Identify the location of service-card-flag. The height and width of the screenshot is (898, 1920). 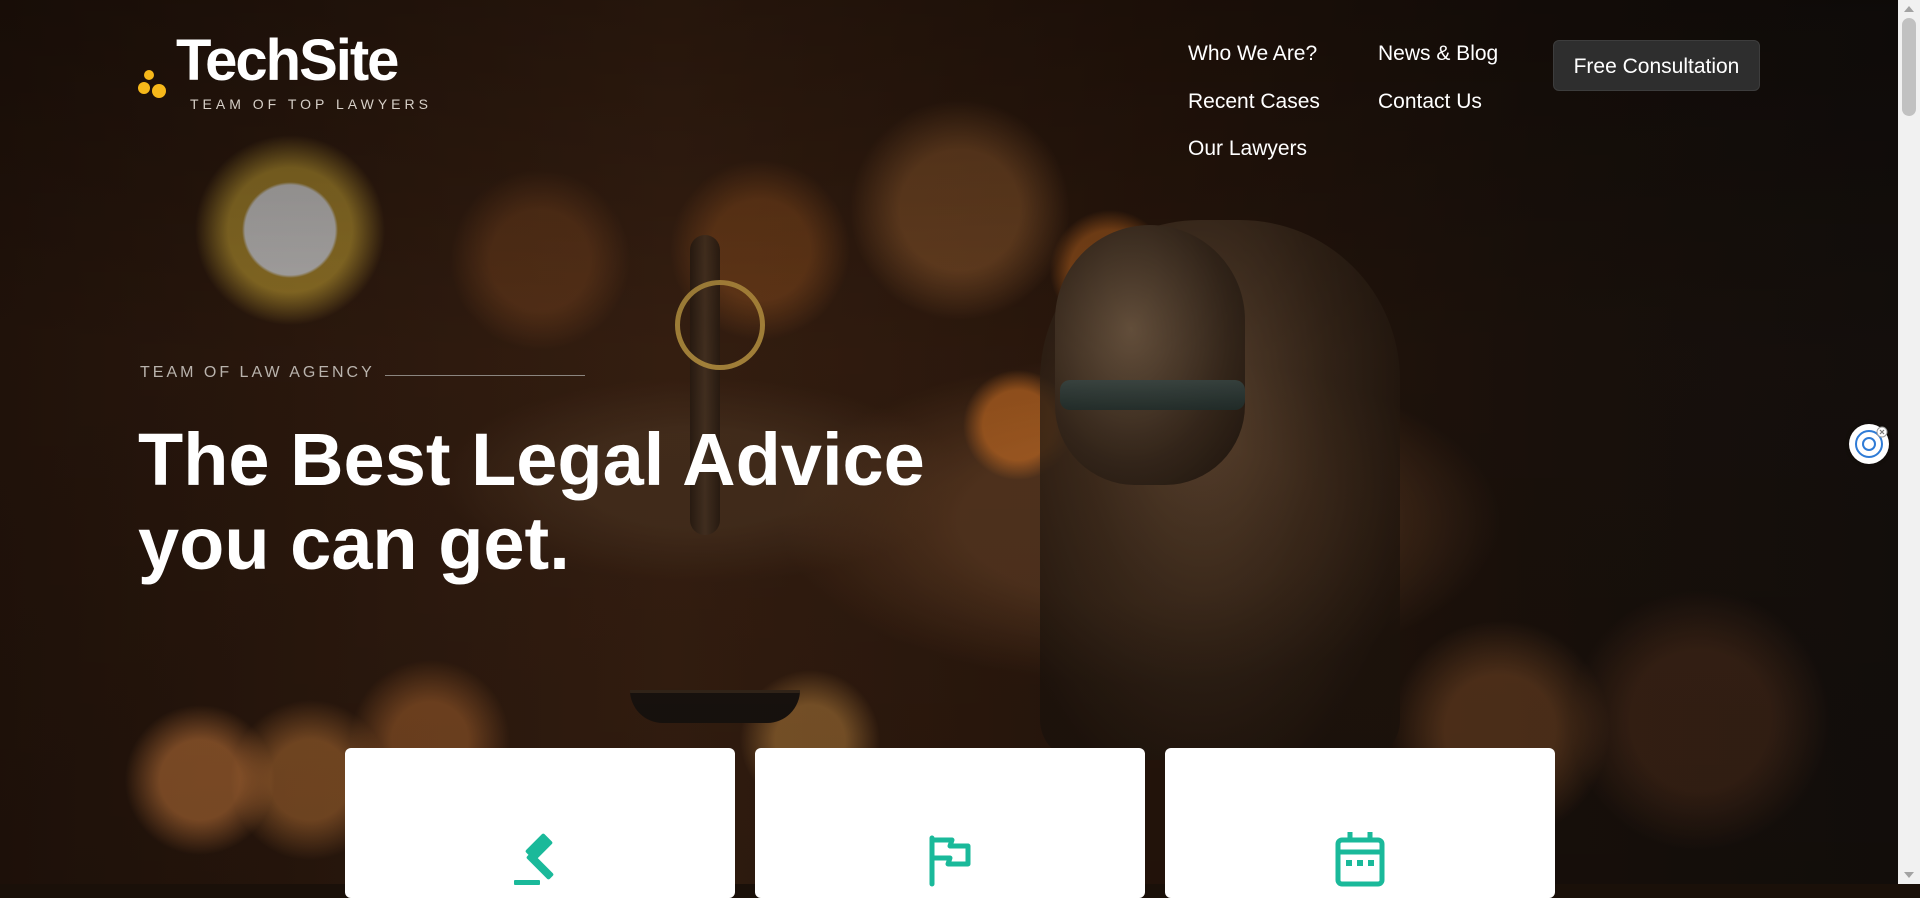
(950, 823).